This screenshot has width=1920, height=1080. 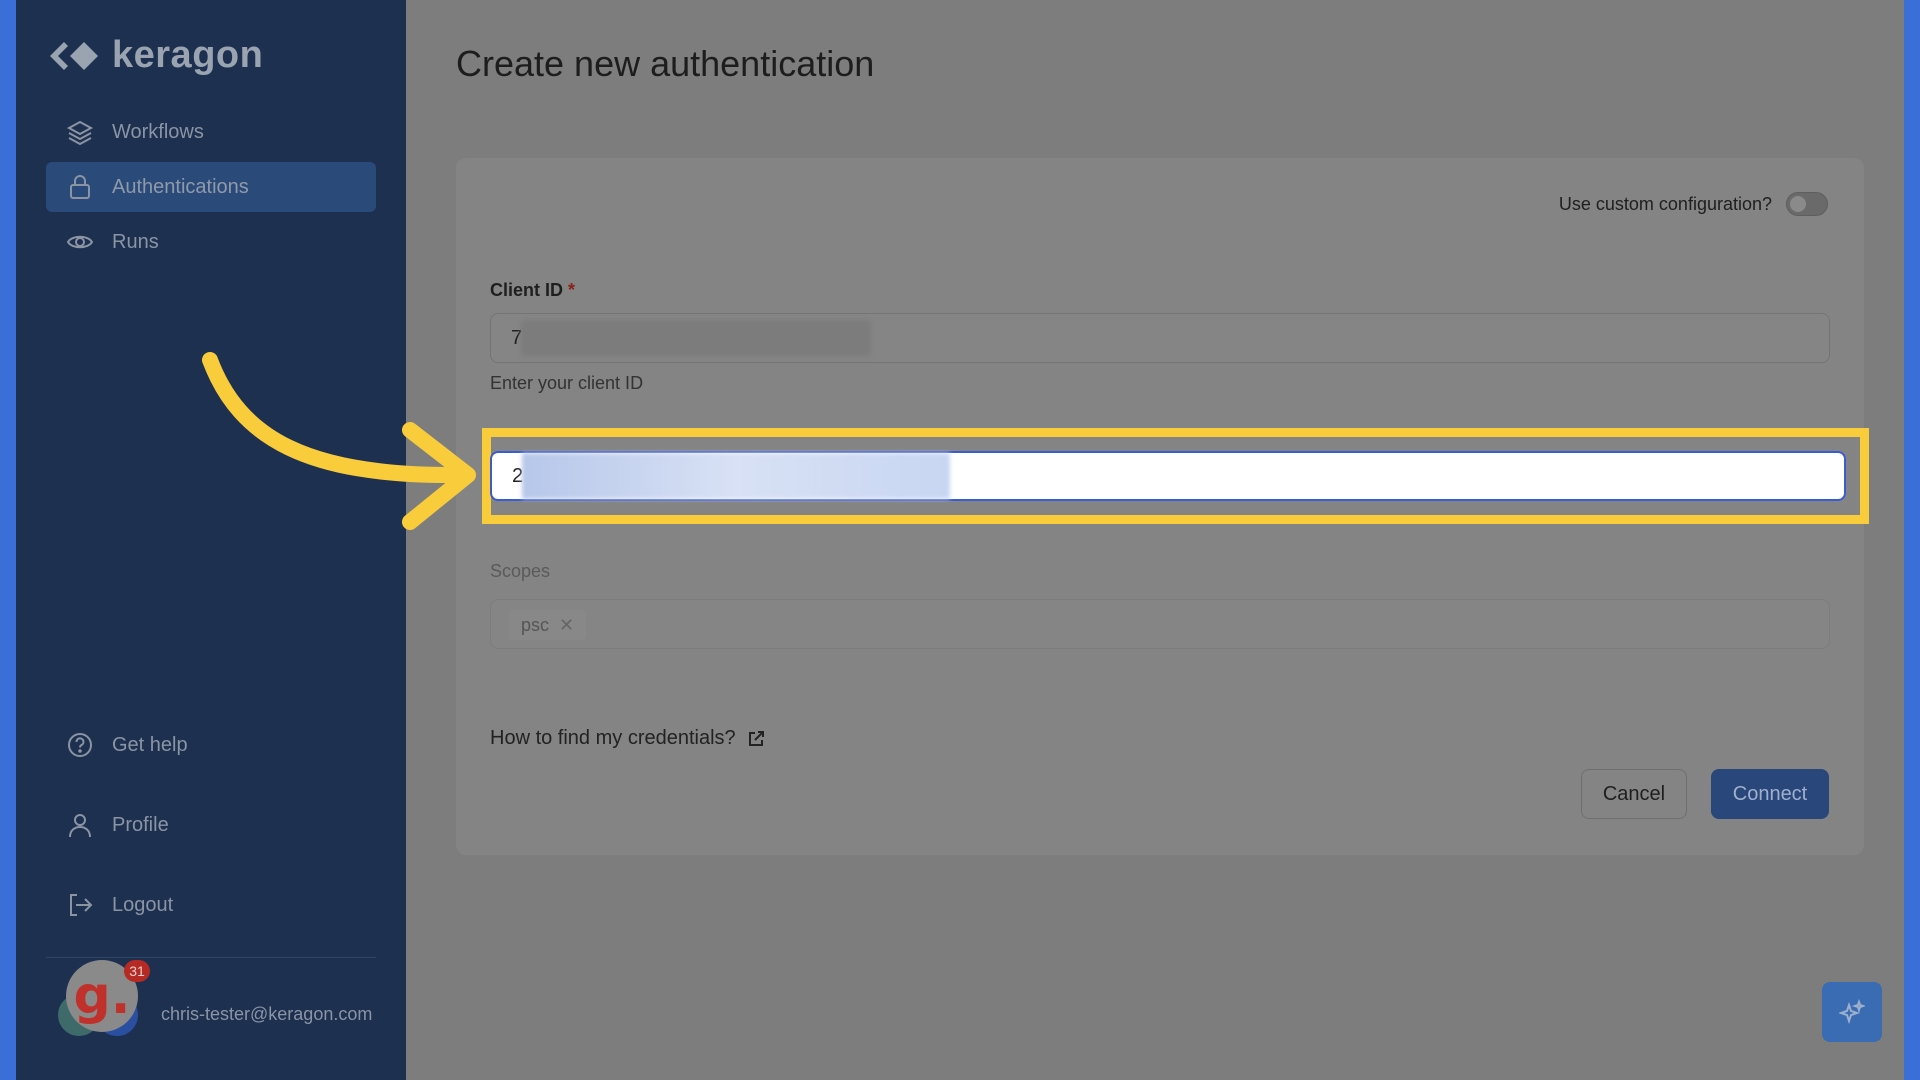 I want to click on assistant-button, so click(x=1852, y=1012).